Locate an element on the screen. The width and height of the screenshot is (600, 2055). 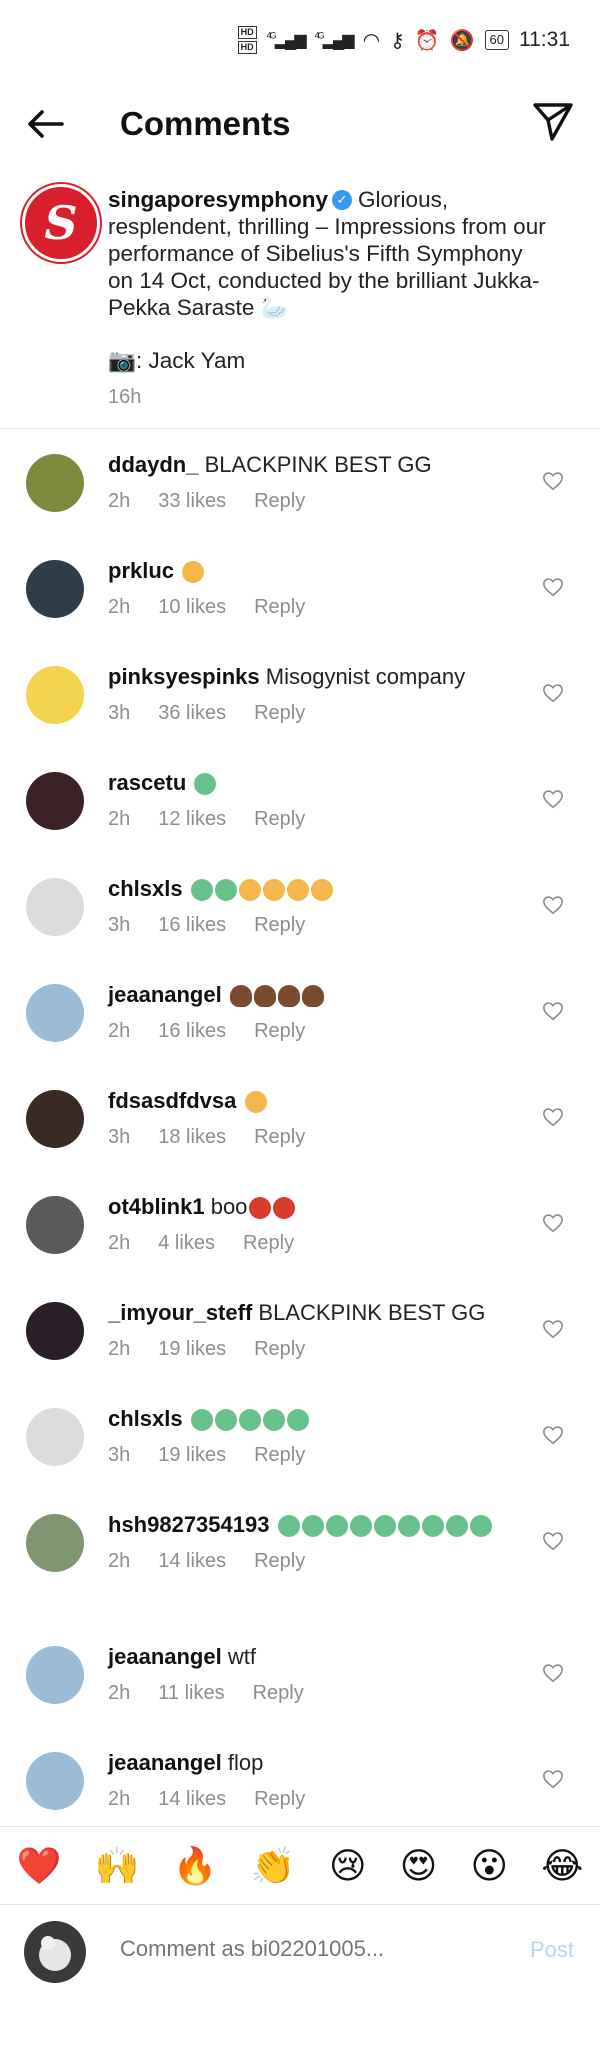
comment-likes: 10 likes is located at coordinates (192, 607).